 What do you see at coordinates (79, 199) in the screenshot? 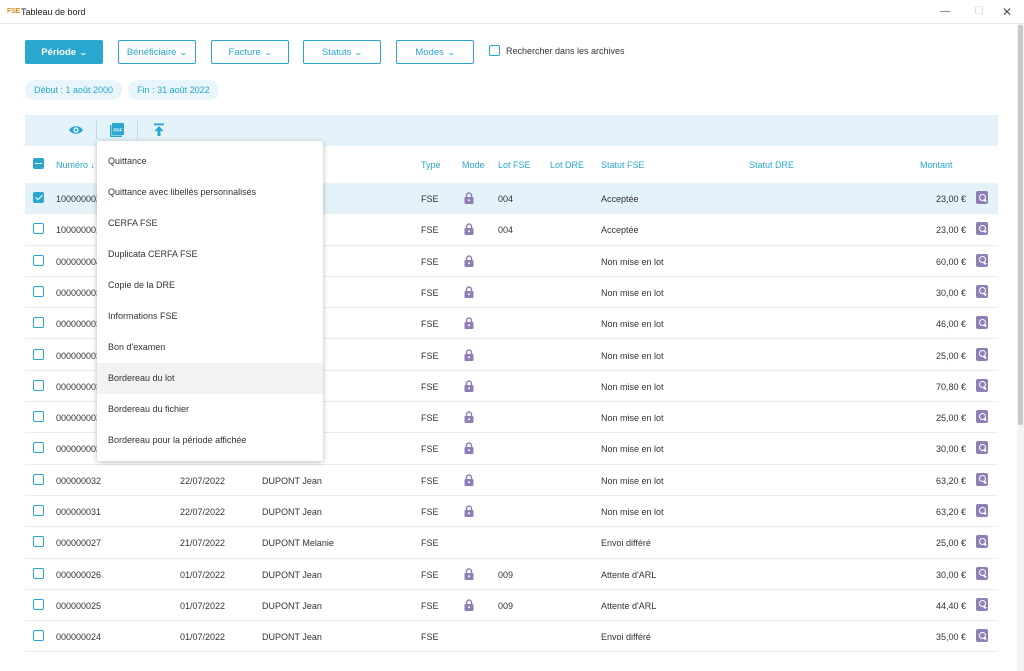
I see `numero-cell: 100000002` at bounding box center [79, 199].